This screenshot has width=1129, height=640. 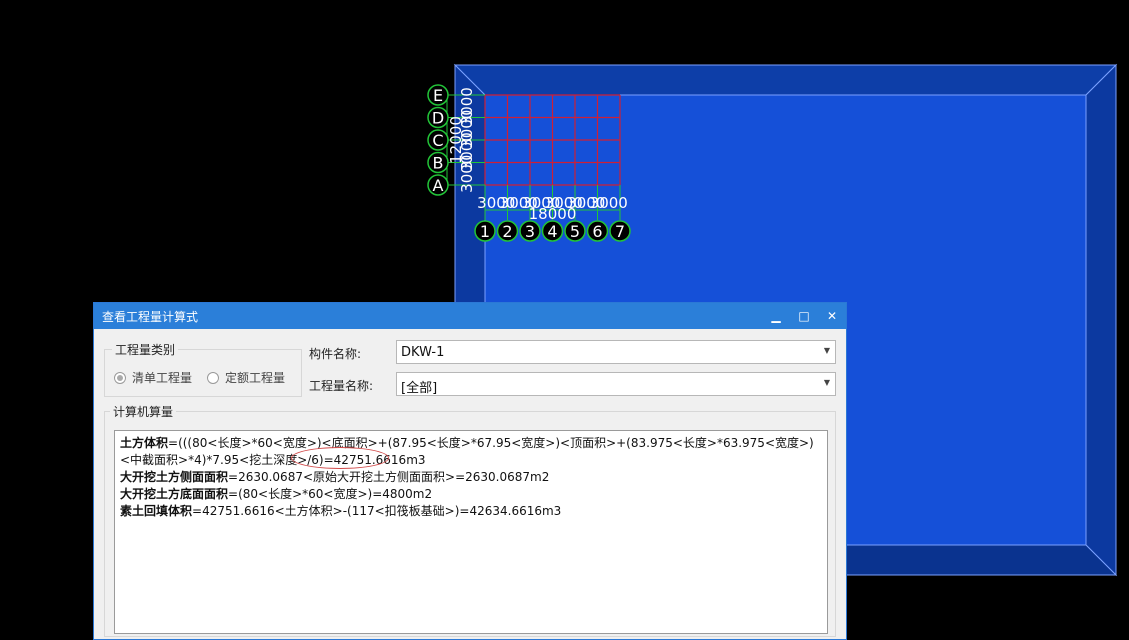 What do you see at coordinates (143, 411) in the screenshot?
I see `calc-group-title: 计算机算量` at bounding box center [143, 411].